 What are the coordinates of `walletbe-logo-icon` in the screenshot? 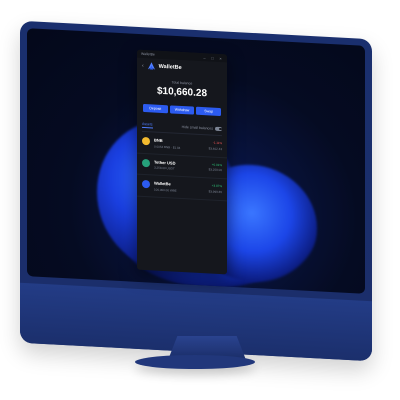 It's located at (151, 66).